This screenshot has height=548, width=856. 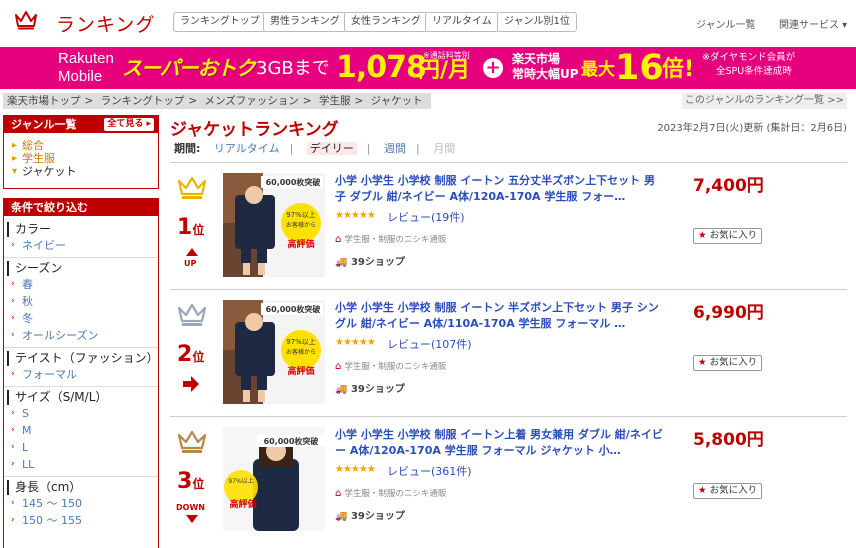 I want to click on see-all-button: 全て見る ▸, so click(x=129, y=124).